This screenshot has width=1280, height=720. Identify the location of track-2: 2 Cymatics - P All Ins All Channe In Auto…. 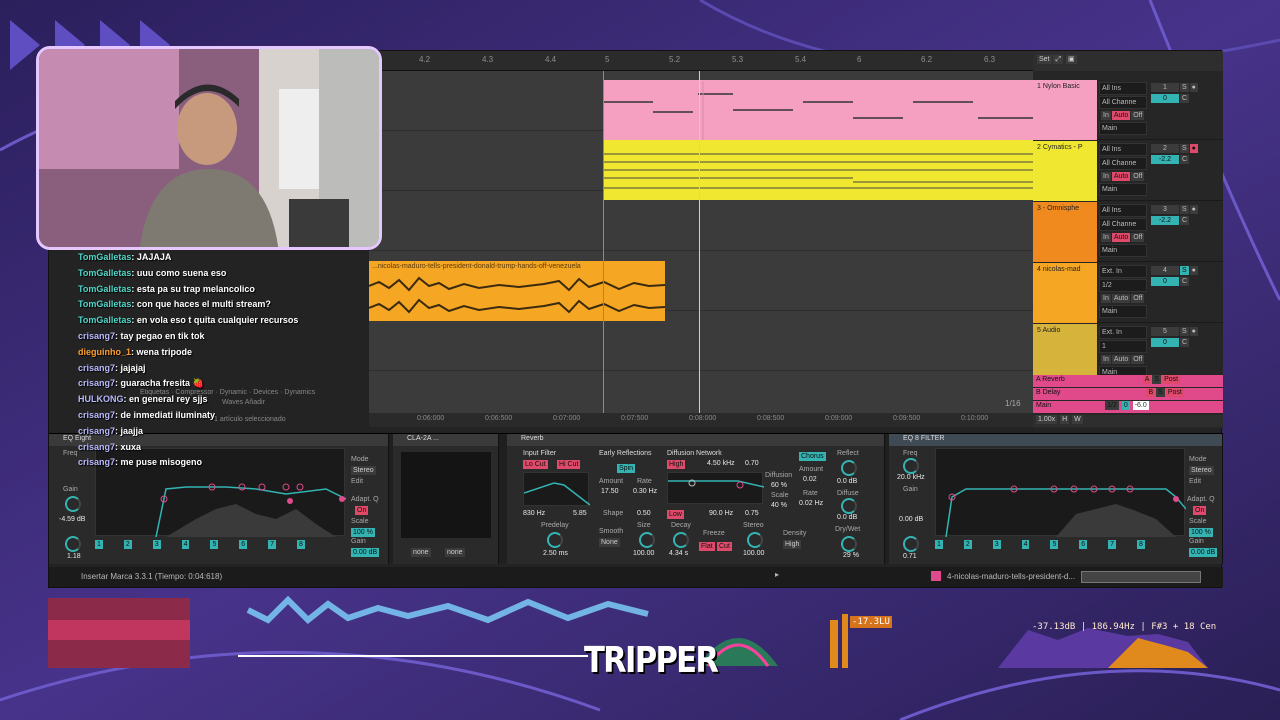
(1128, 171).